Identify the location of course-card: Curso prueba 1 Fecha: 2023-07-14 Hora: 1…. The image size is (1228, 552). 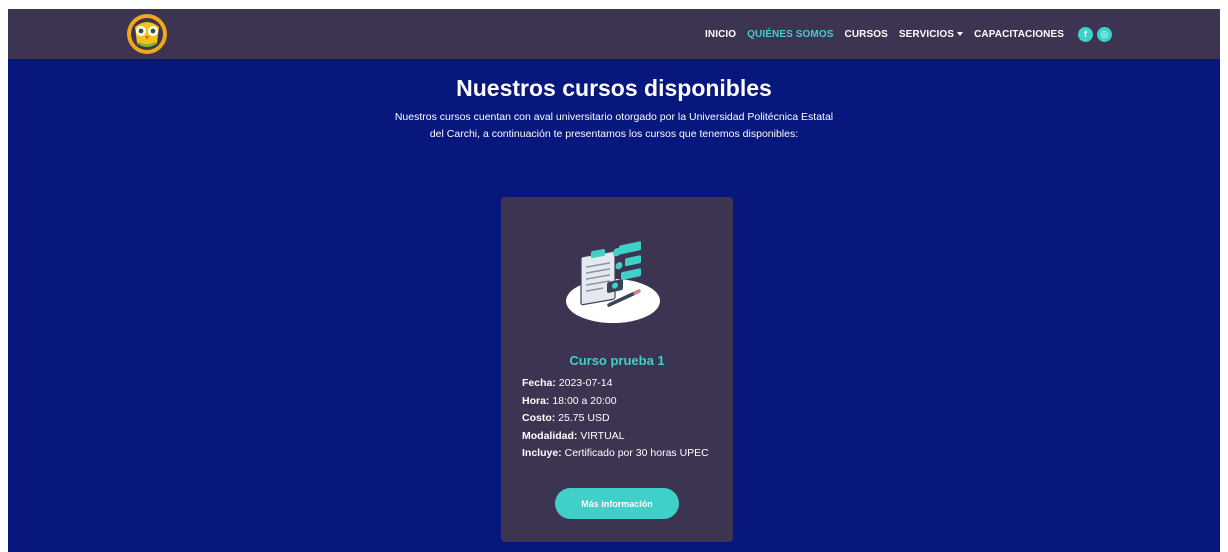
(617, 369).